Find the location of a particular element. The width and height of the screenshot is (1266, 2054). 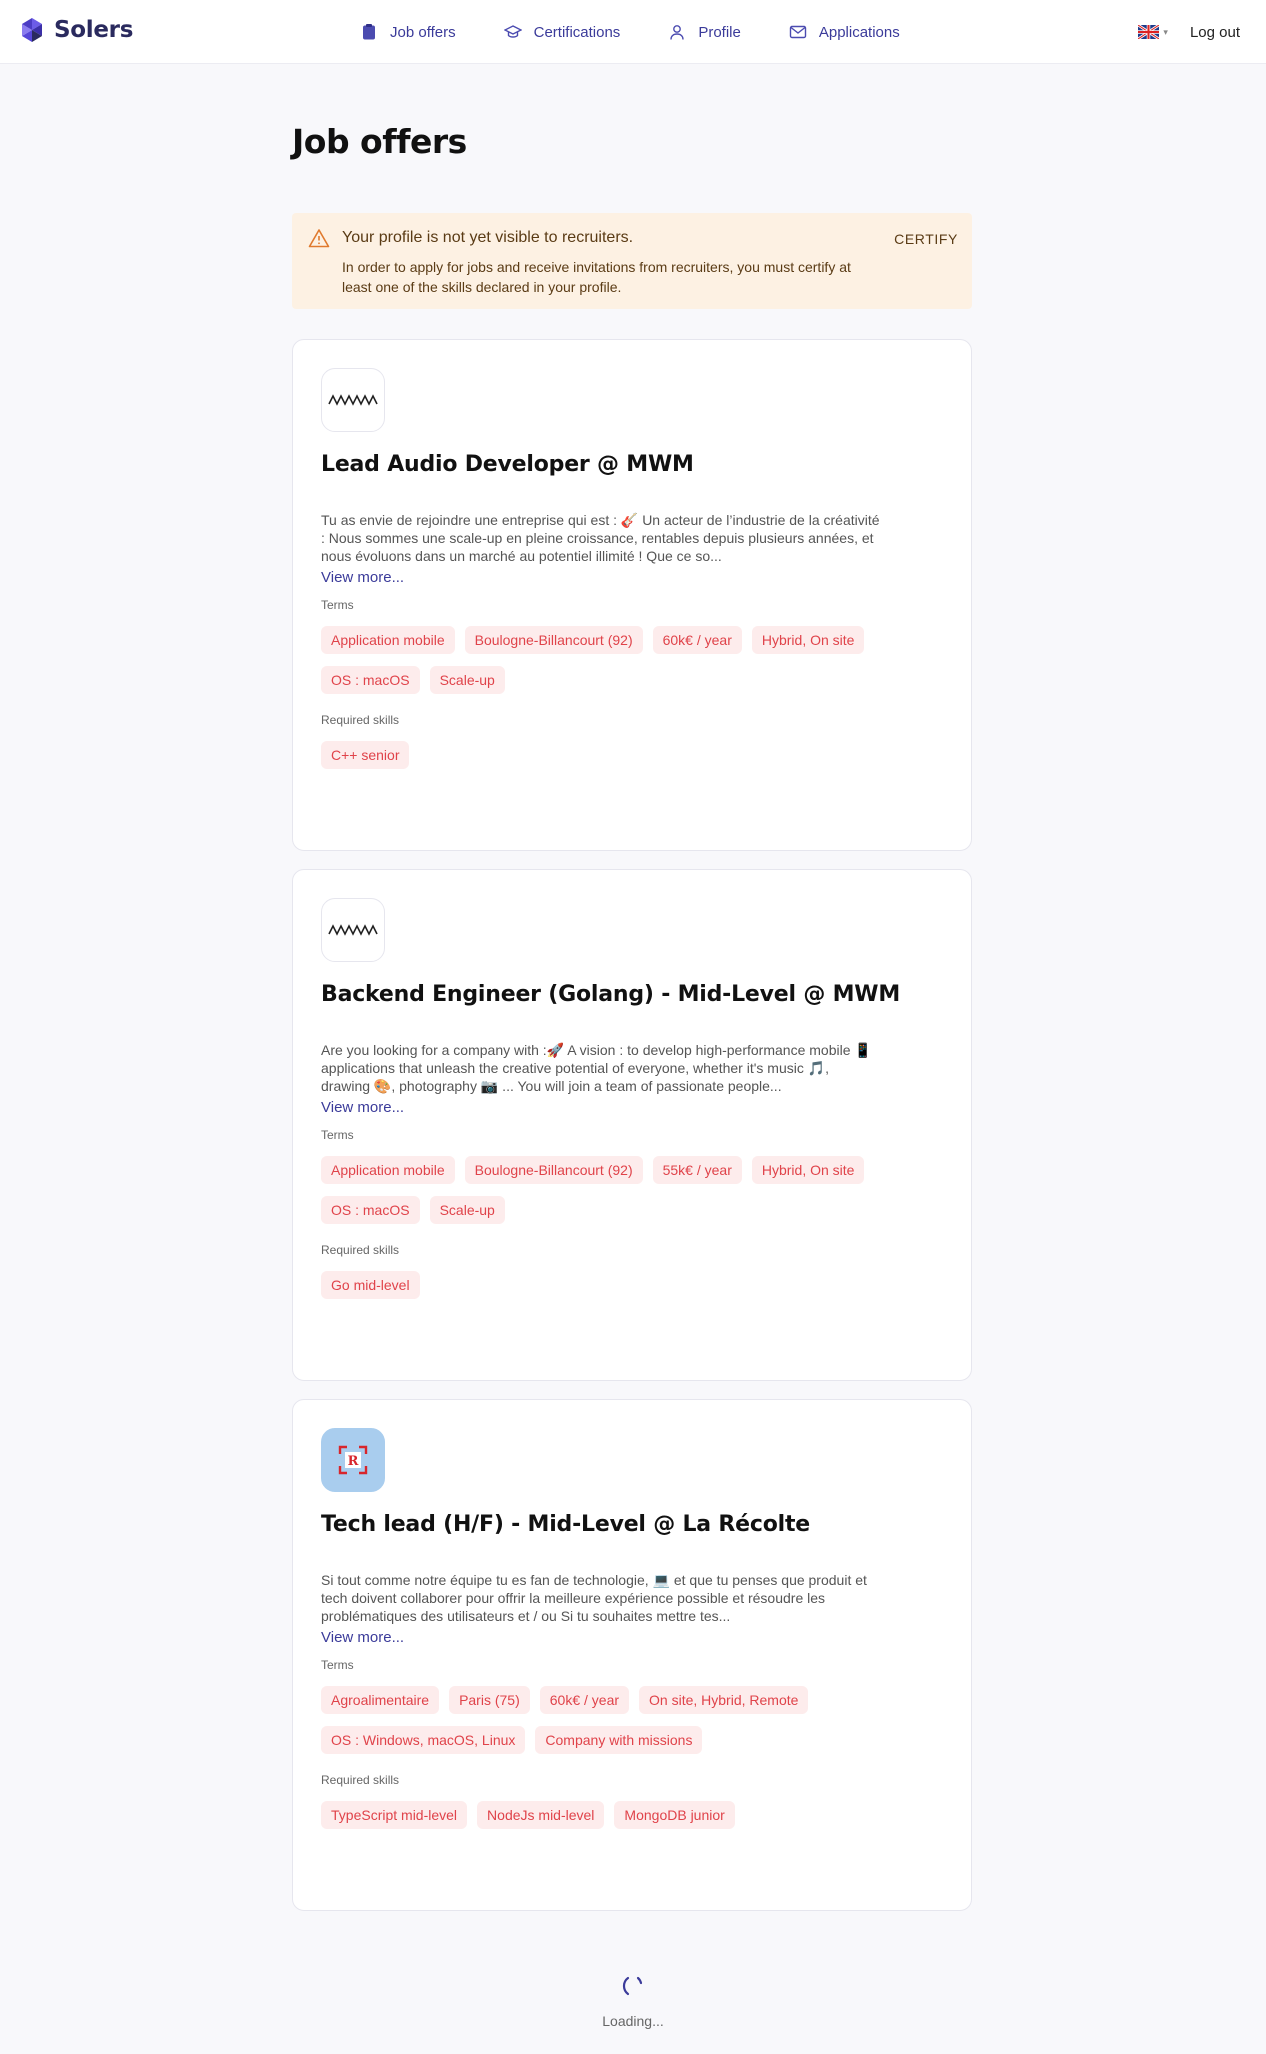

logout-button: Log out is located at coordinates (1215, 32).